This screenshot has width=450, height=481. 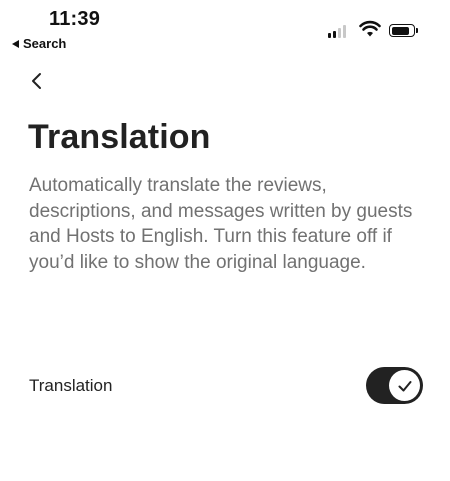 I want to click on back-button, so click(x=37, y=81).